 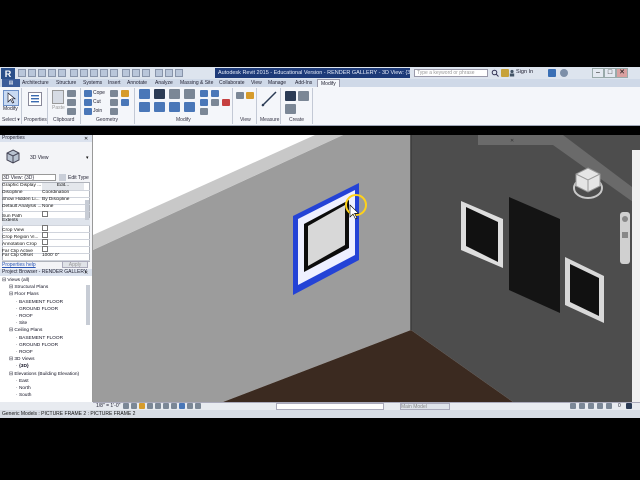 I want to click on remove-paint-icon, so click(x=114, y=111).